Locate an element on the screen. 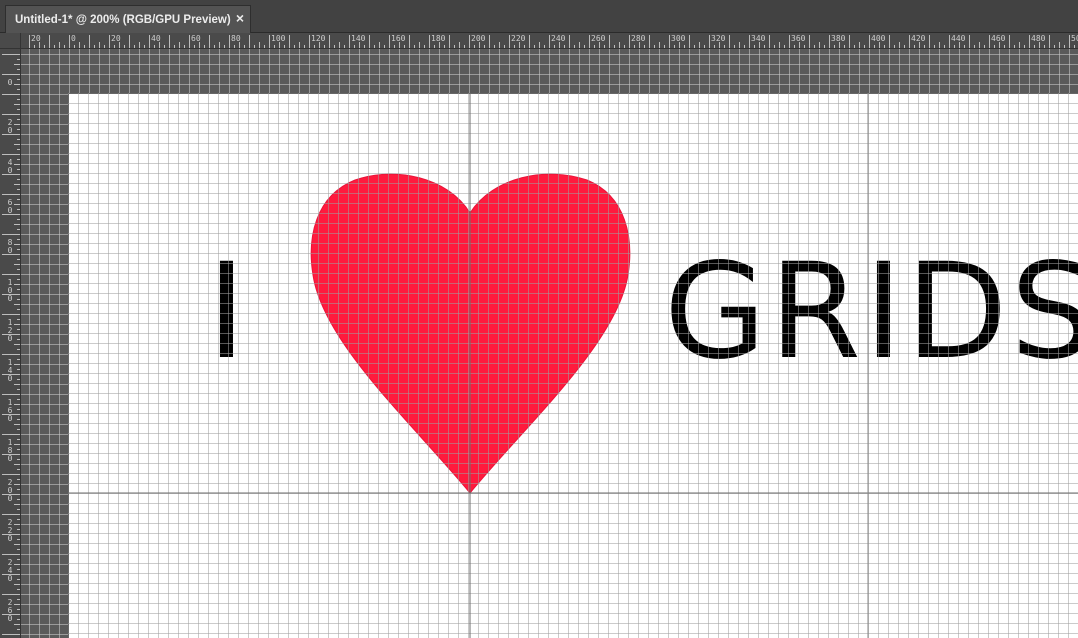 The width and height of the screenshot is (1078, 638). horizontal-ruler-label: 60 is located at coordinates (196, 38).